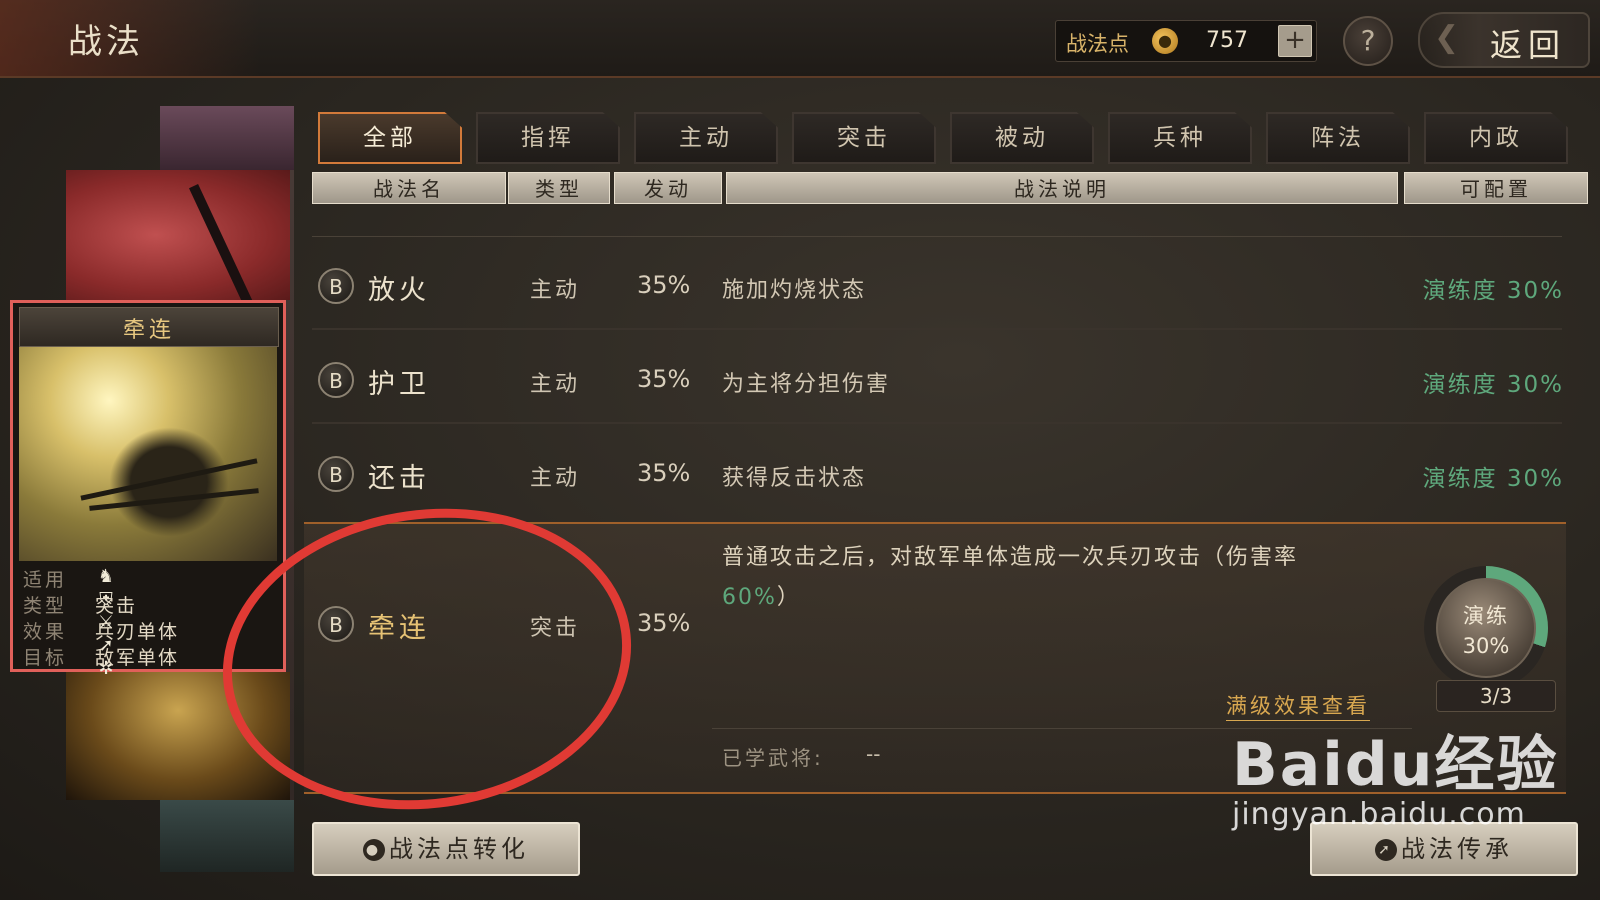  I want to click on help-button: ?, so click(1368, 41).